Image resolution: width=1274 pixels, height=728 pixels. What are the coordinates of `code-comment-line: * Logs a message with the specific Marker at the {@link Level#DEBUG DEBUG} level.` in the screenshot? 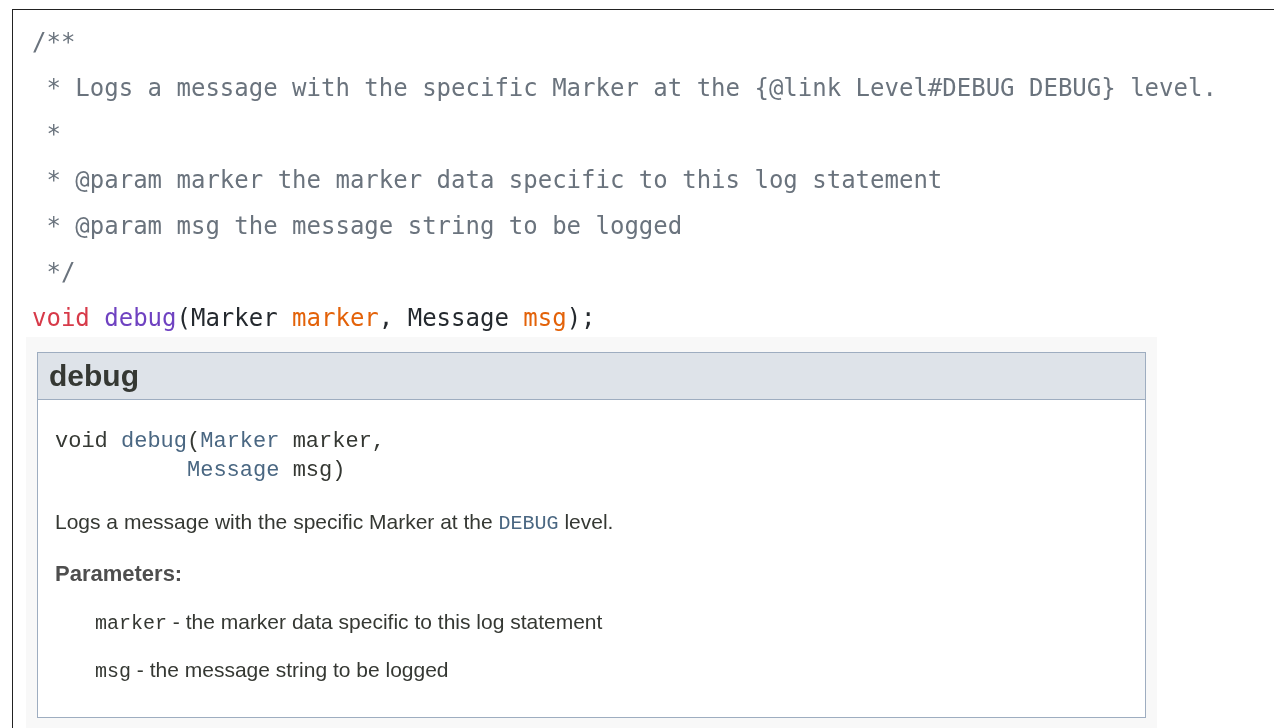 It's located at (631, 88).